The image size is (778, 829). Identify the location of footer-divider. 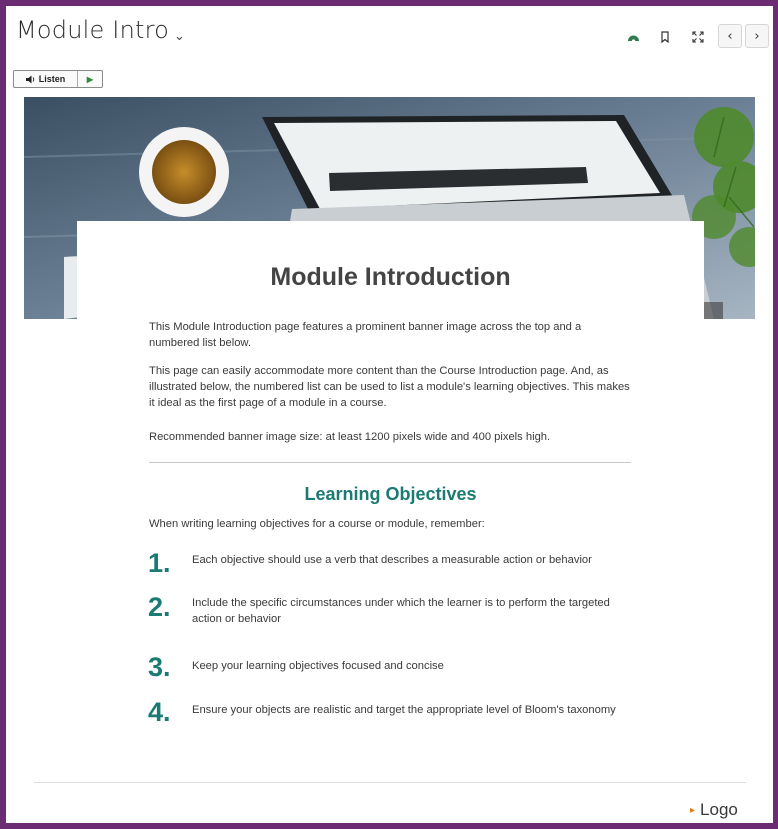
(390, 782).